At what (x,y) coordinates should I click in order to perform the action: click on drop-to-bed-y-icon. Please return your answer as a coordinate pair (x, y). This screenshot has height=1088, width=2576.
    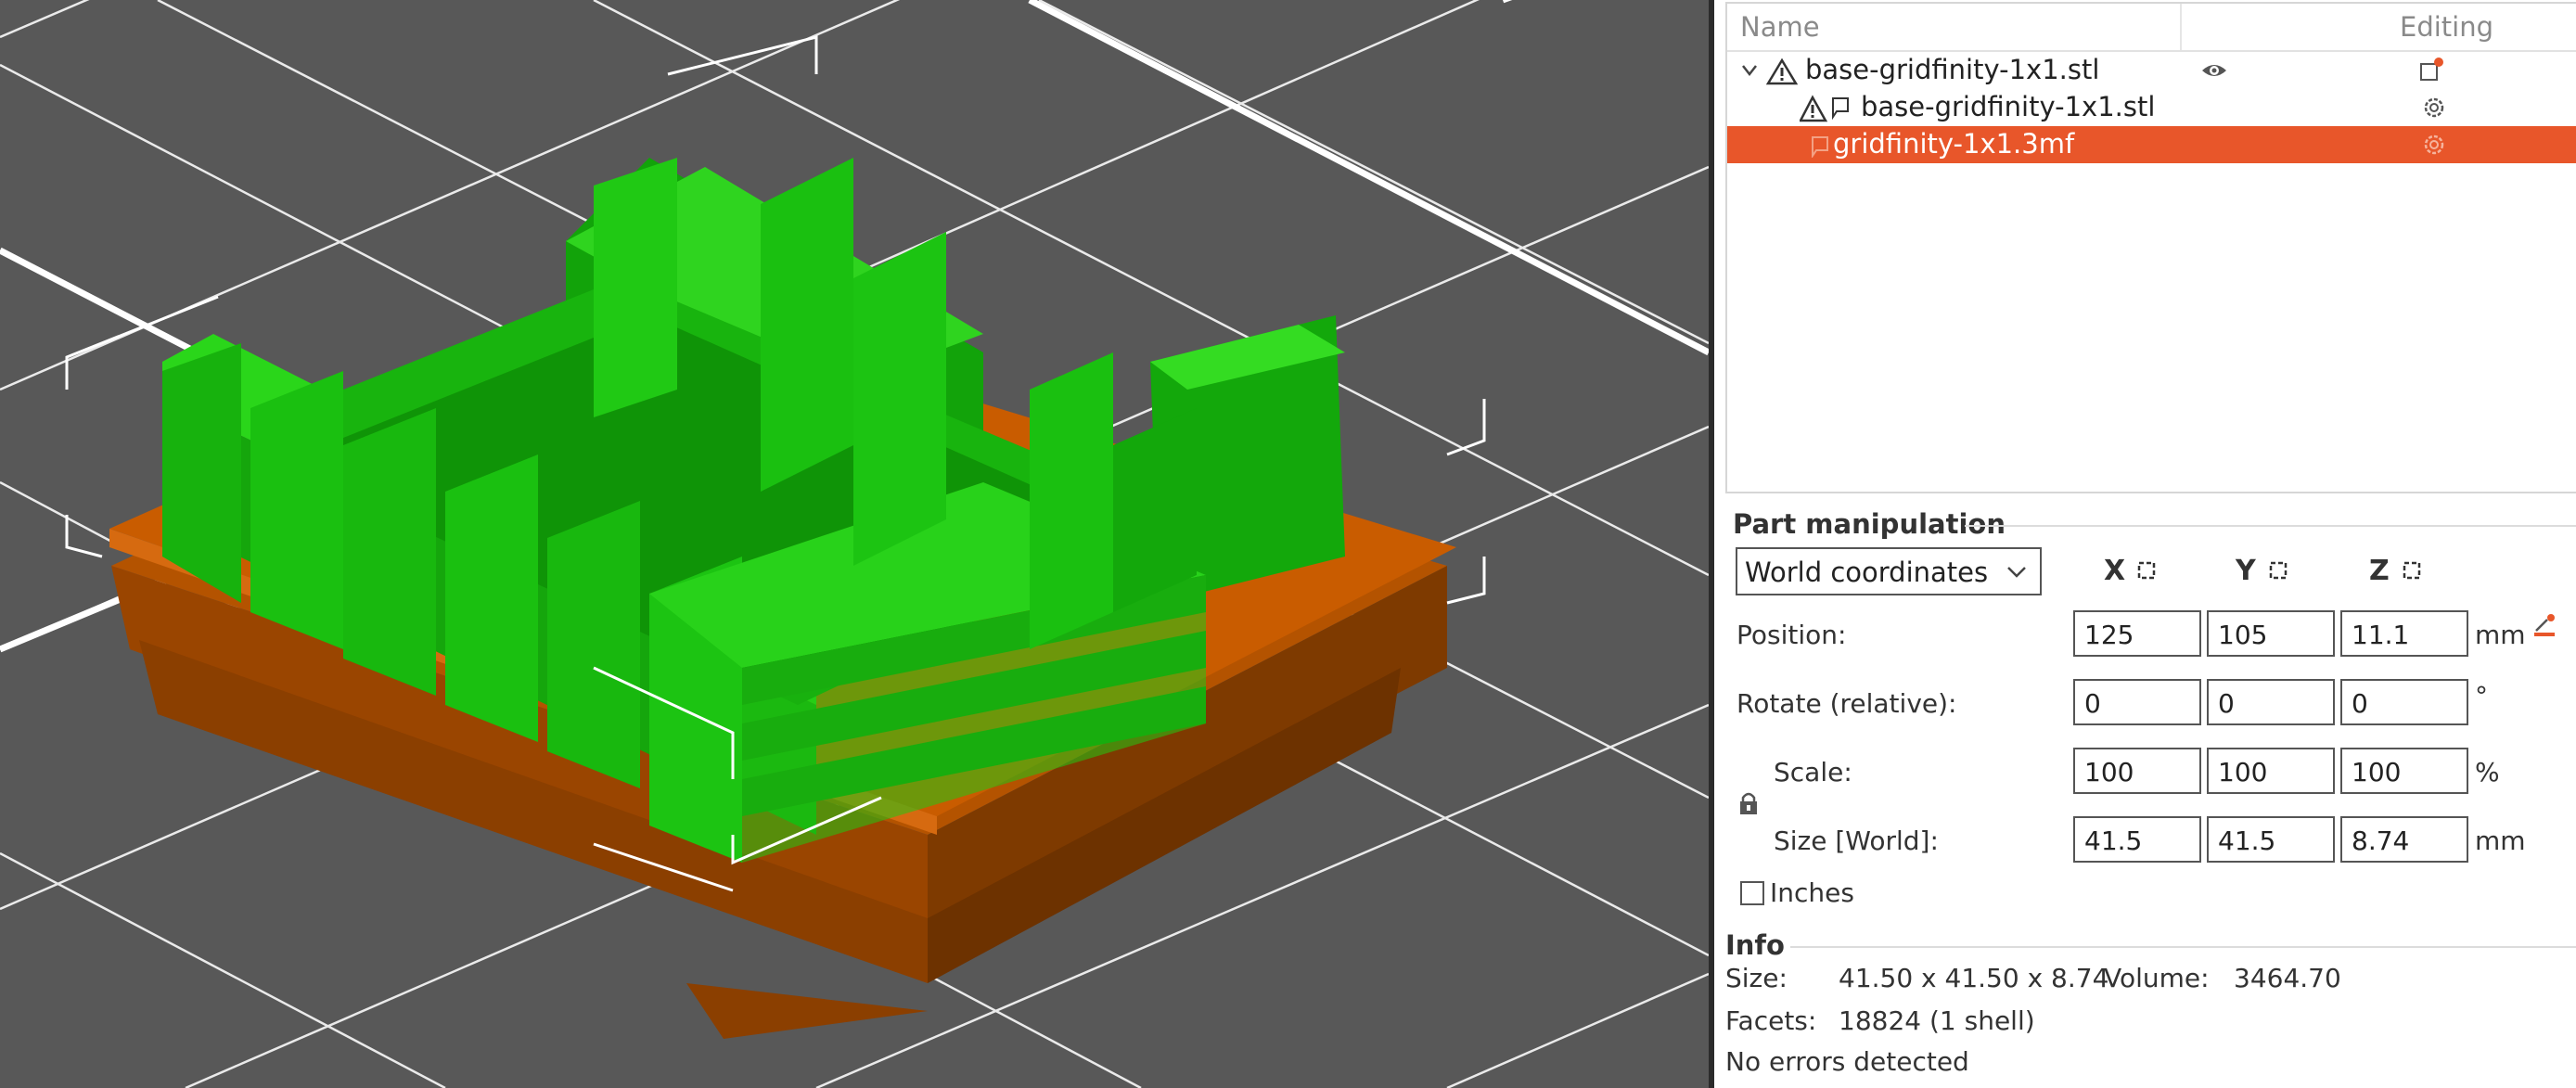
    Looking at the image, I should click on (2278, 570).